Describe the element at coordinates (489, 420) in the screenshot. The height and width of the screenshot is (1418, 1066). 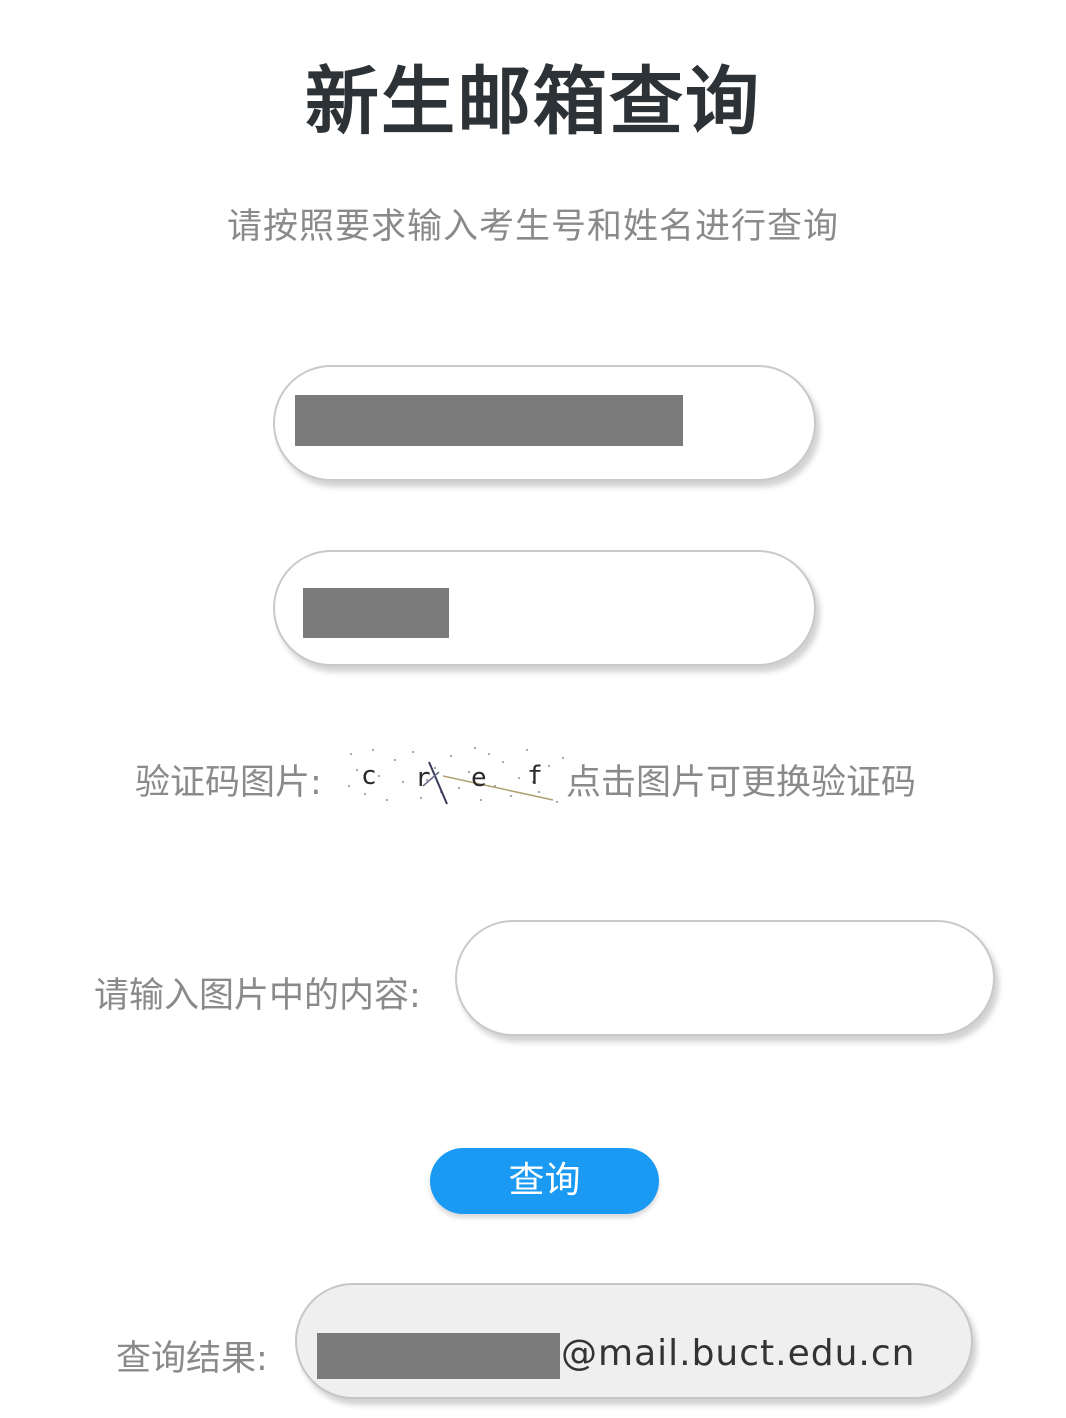
I see `redacted-exam-number` at that location.